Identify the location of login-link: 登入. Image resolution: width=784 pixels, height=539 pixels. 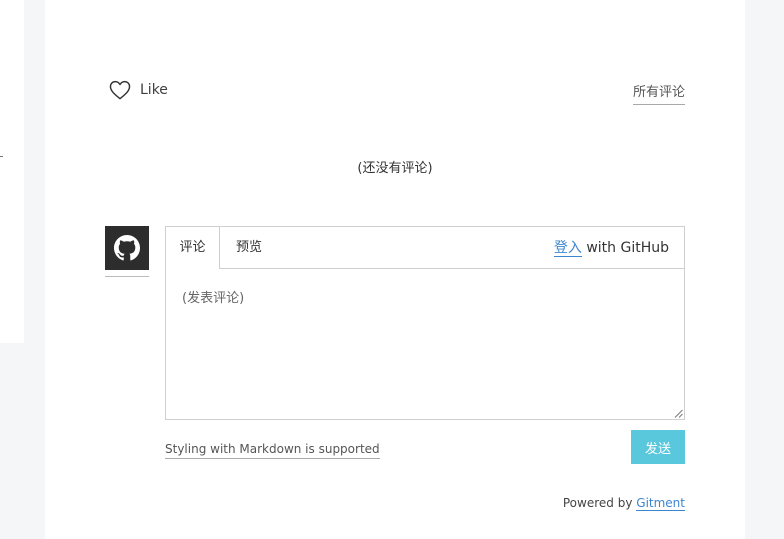
(567, 248).